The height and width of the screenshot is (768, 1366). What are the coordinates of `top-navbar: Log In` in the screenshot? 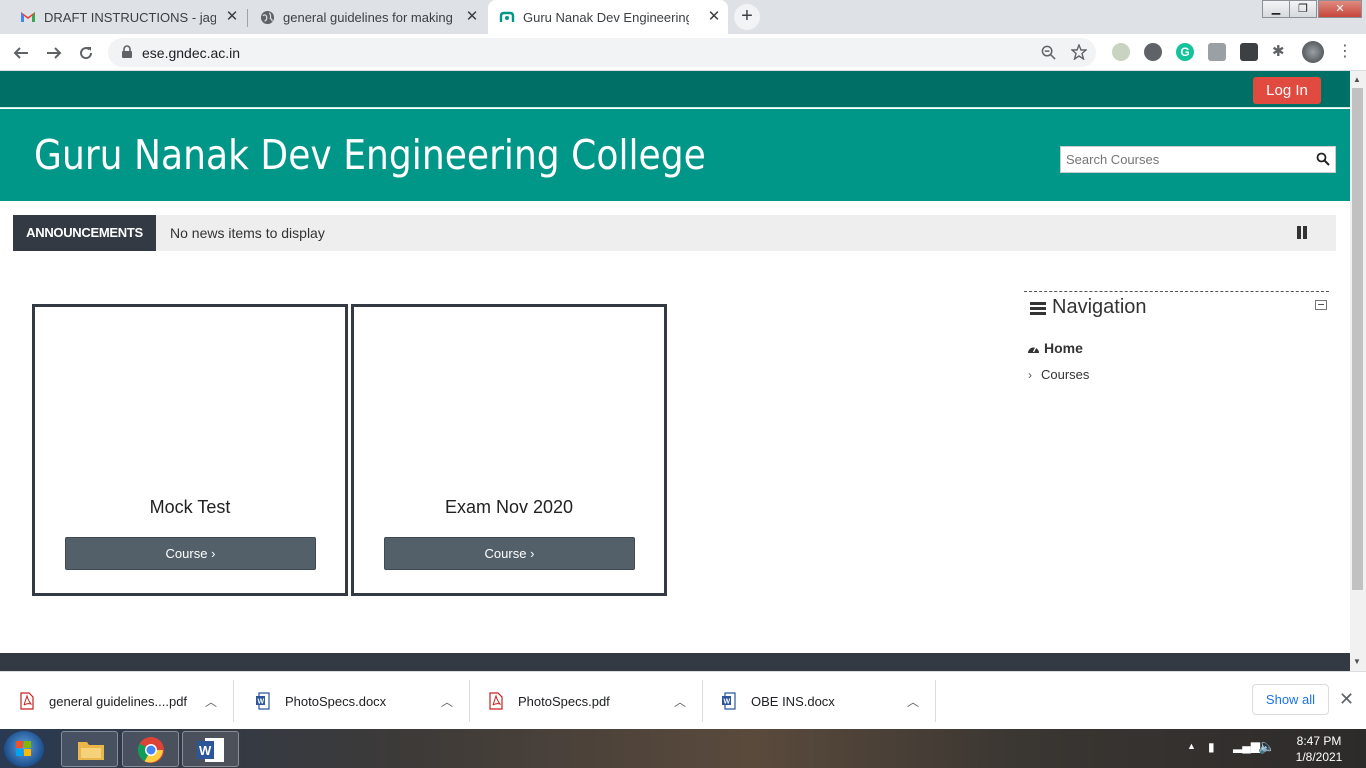 It's located at (675, 89).